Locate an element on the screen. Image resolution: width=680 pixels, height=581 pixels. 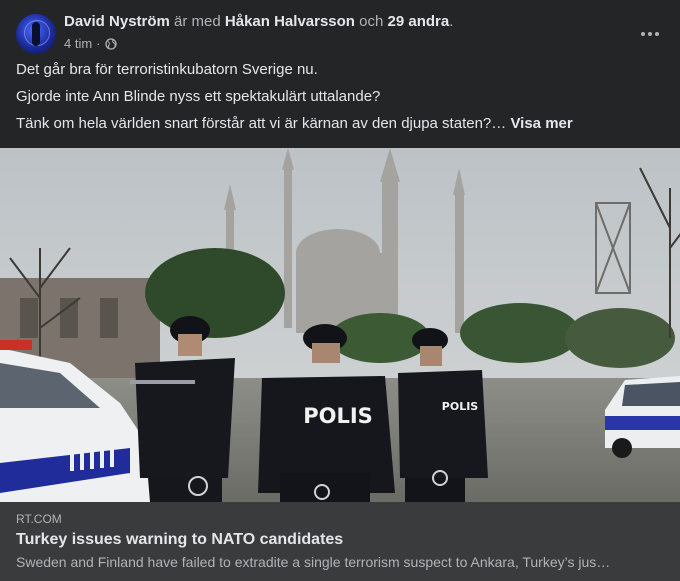
vest-label-right: POLIS is located at coordinates (460, 406).